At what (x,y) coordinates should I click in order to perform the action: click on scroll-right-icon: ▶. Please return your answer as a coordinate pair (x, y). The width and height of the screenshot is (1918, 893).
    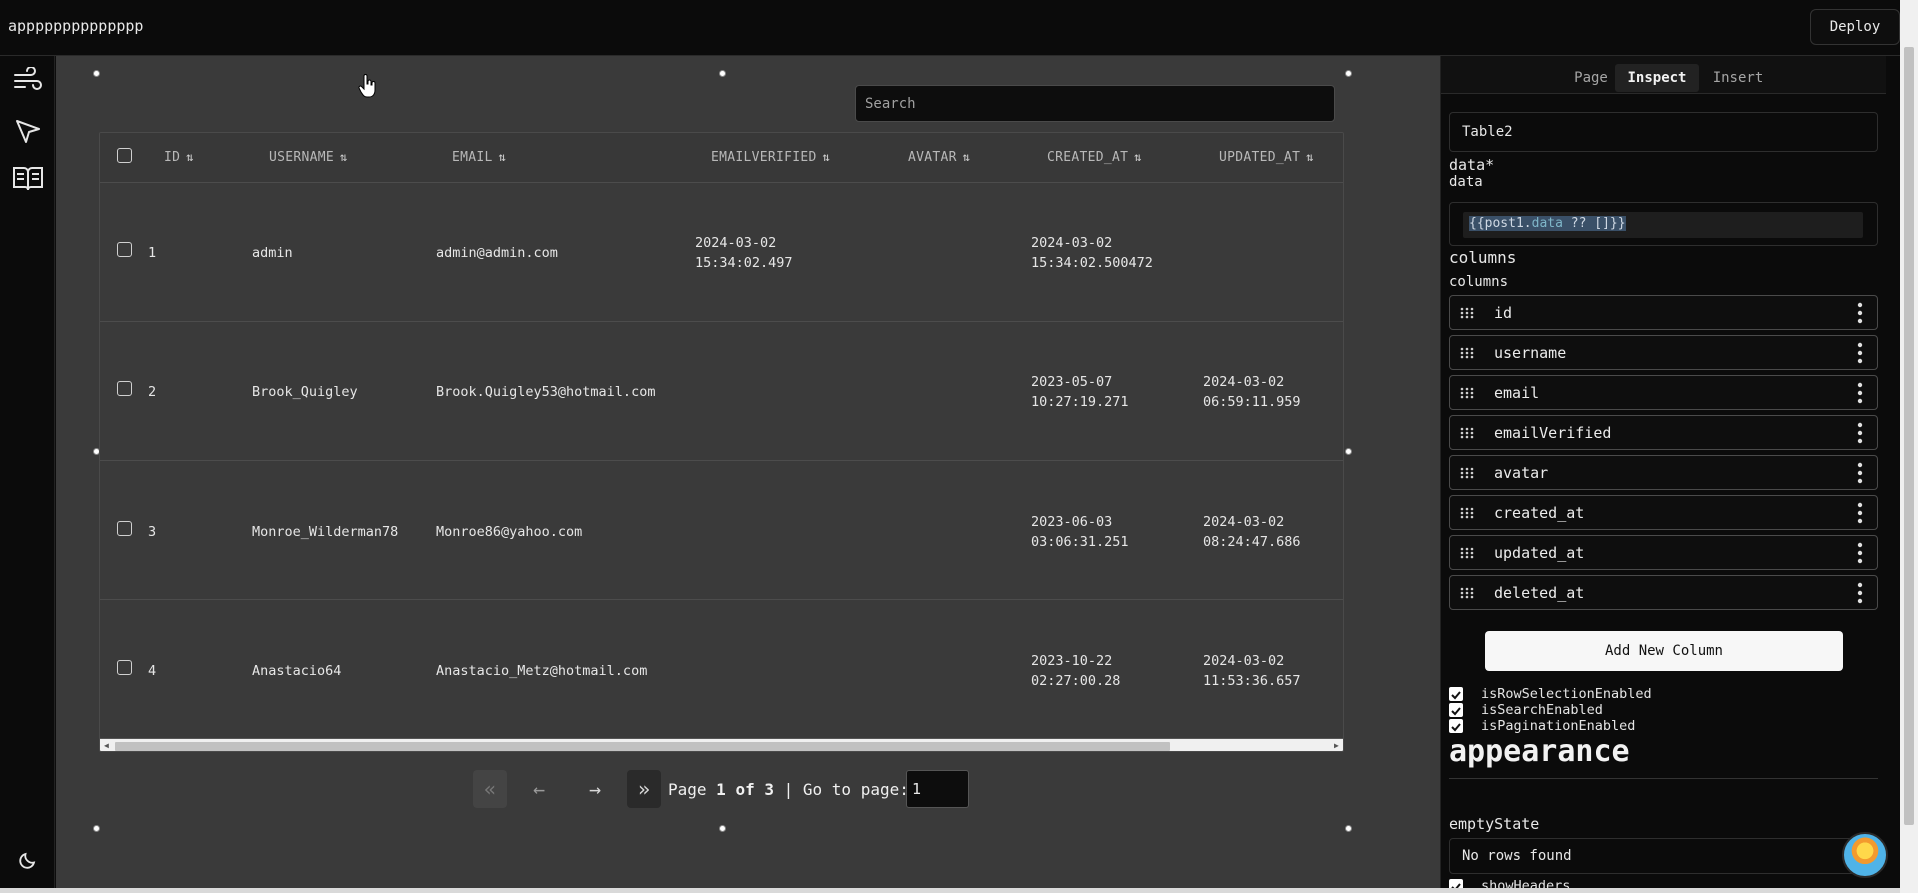
    Looking at the image, I should click on (1336, 745).